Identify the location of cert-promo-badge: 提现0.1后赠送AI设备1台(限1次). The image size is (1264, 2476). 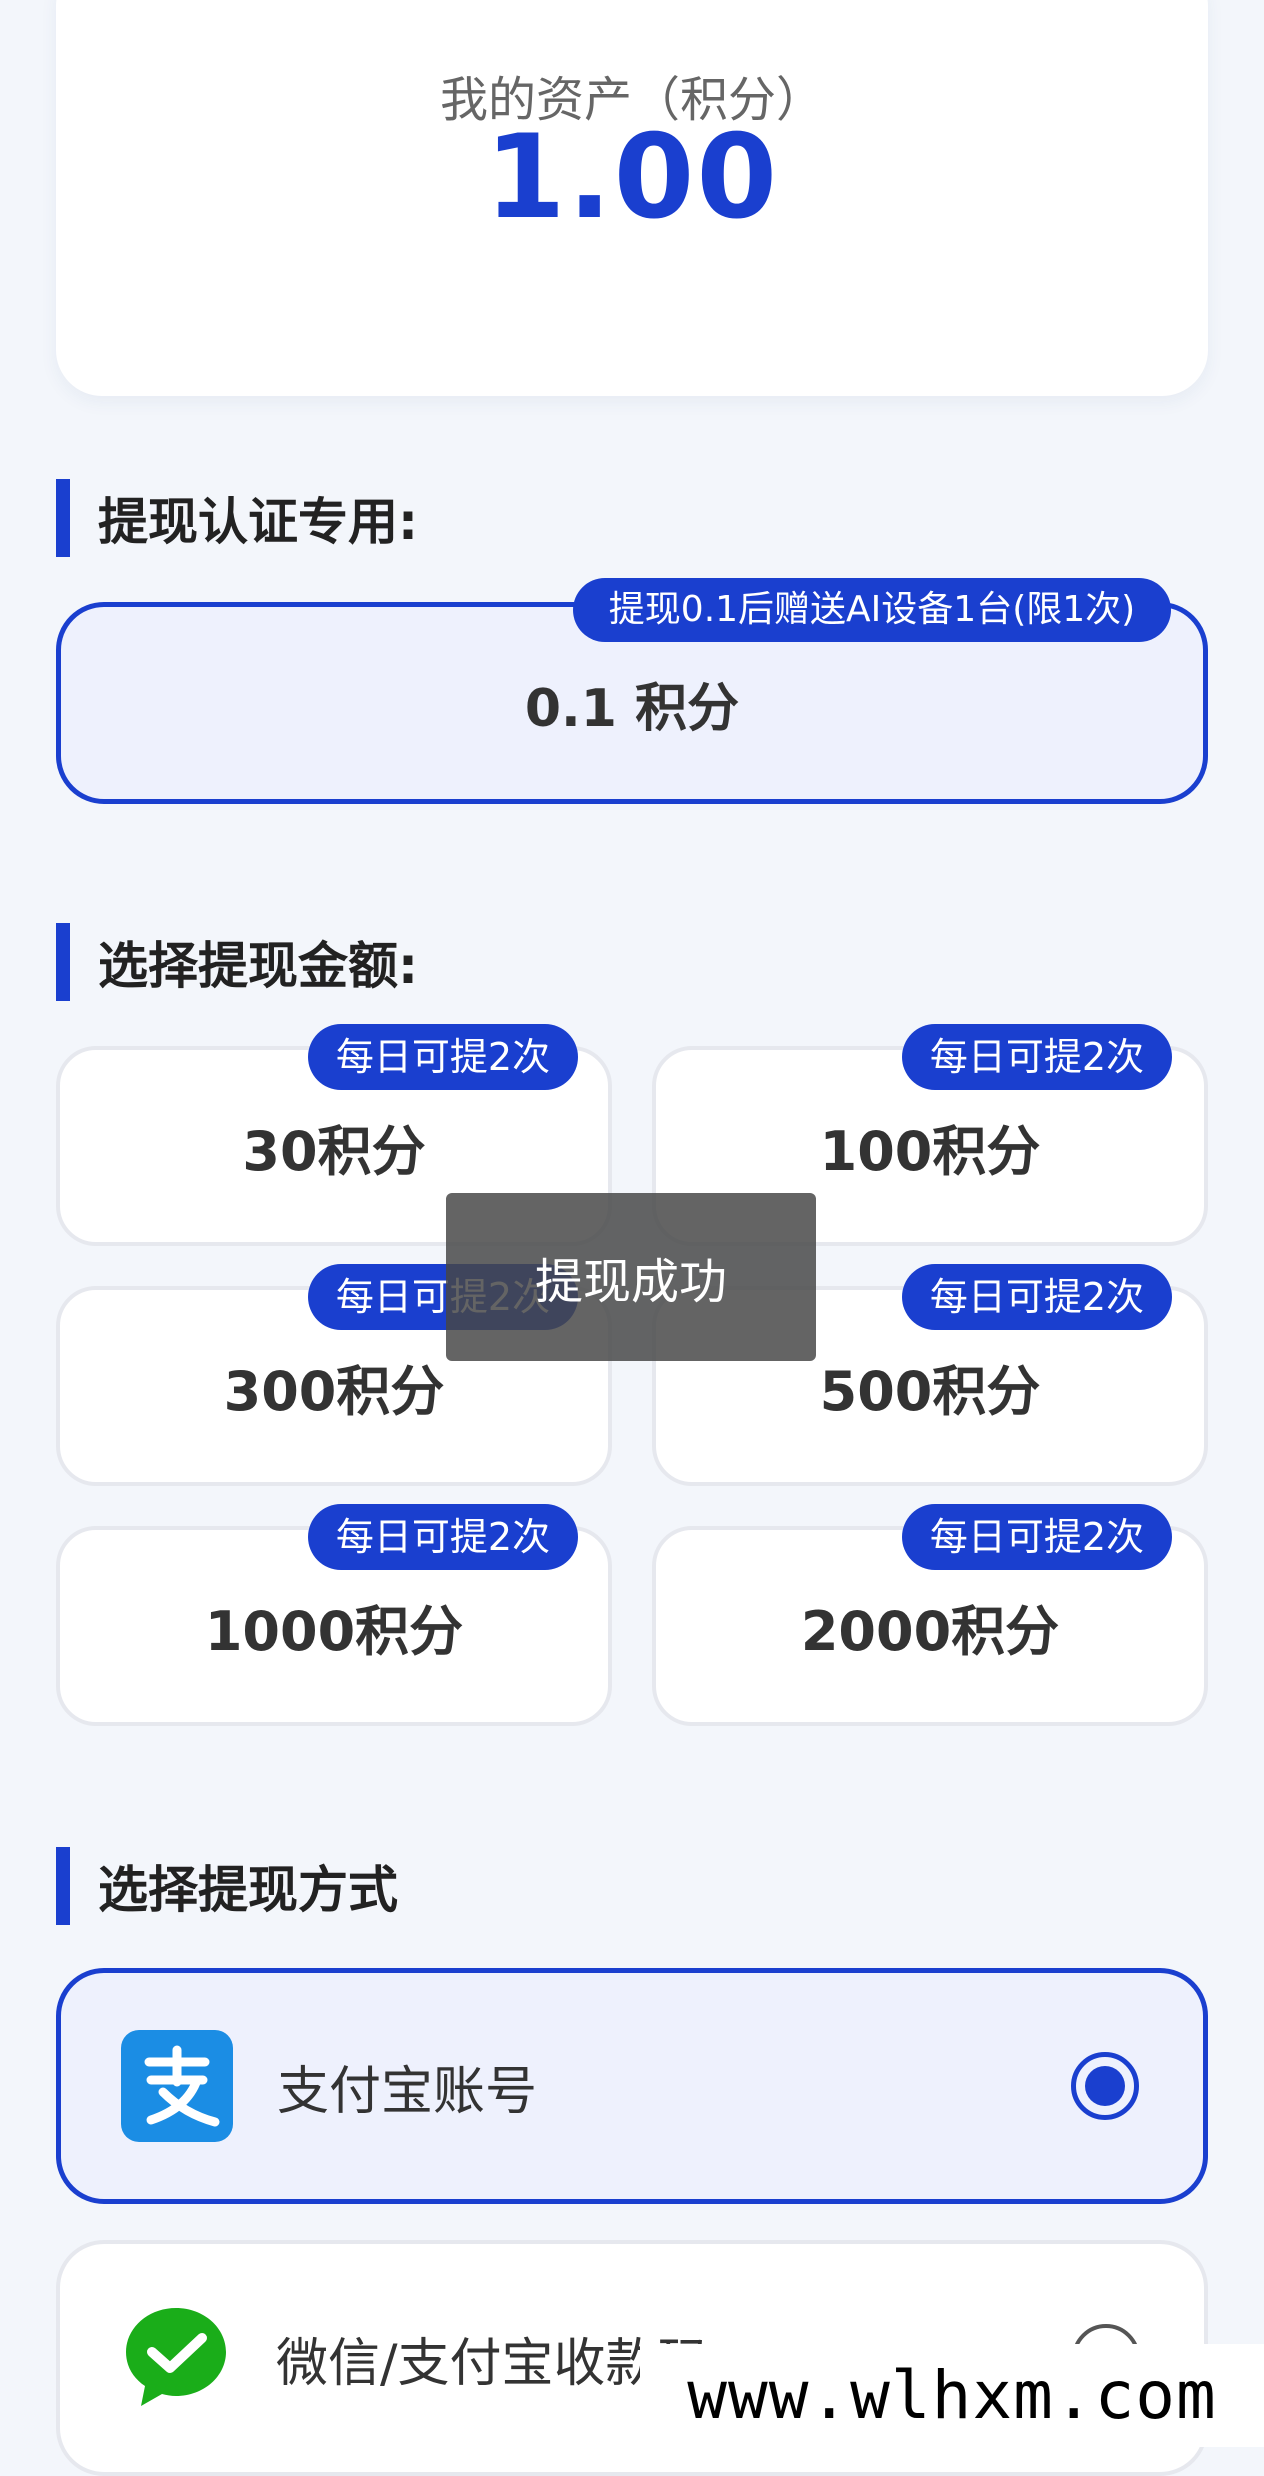
(872, 610).